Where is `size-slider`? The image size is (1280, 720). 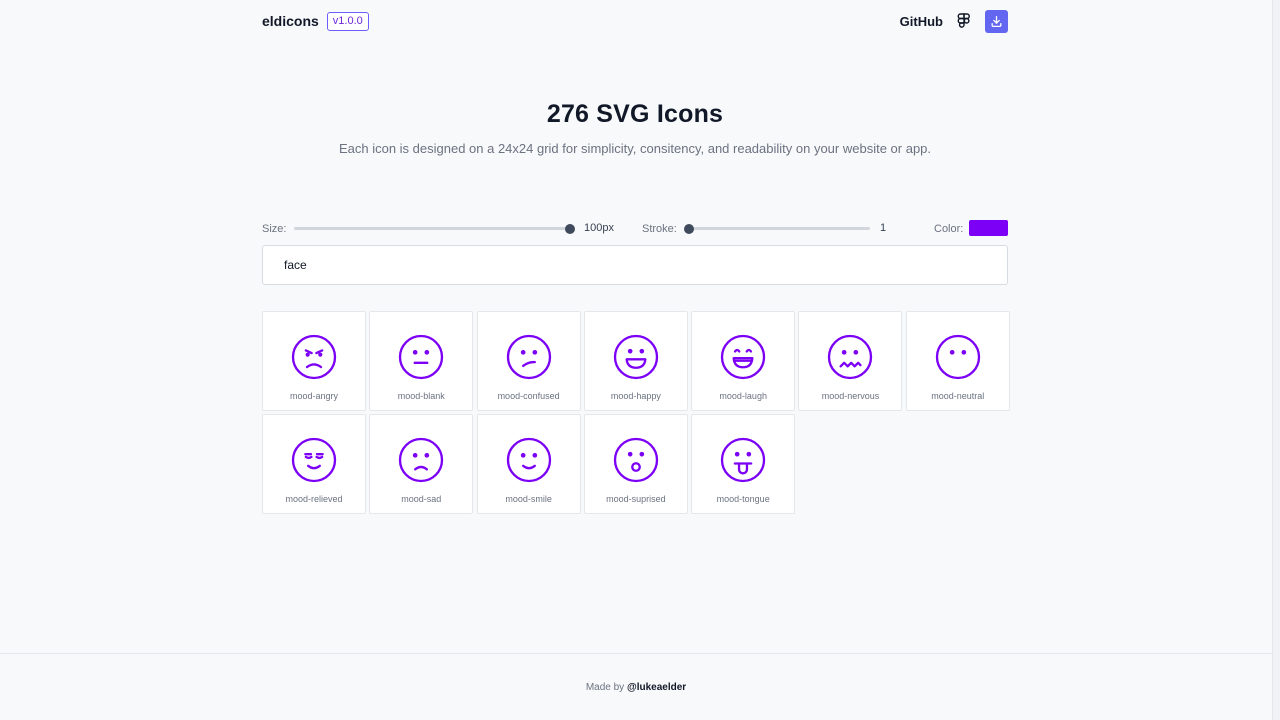
size-slider is located at coordinates (434, 228).